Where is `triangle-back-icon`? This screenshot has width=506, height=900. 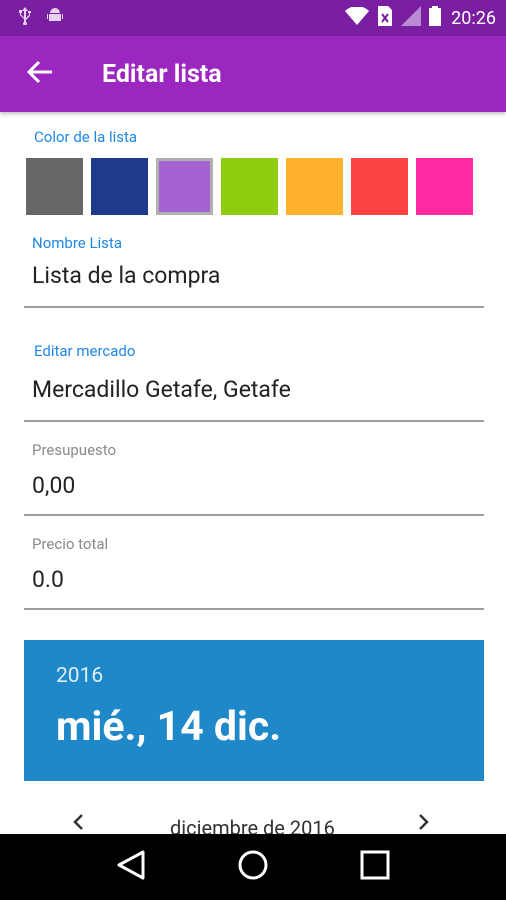
triangle-back-icon is located at coordinates (131, 867).